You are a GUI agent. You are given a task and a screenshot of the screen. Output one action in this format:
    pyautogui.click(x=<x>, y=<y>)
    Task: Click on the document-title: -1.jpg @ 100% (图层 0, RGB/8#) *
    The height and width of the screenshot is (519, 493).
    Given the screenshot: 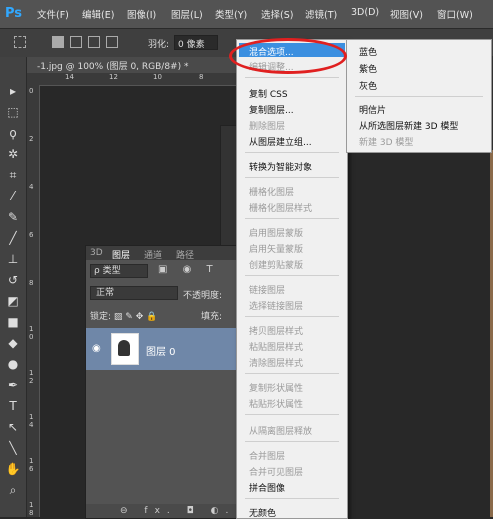 What is the action you would take?
    pyautogui.click(x=113, y=67)
    